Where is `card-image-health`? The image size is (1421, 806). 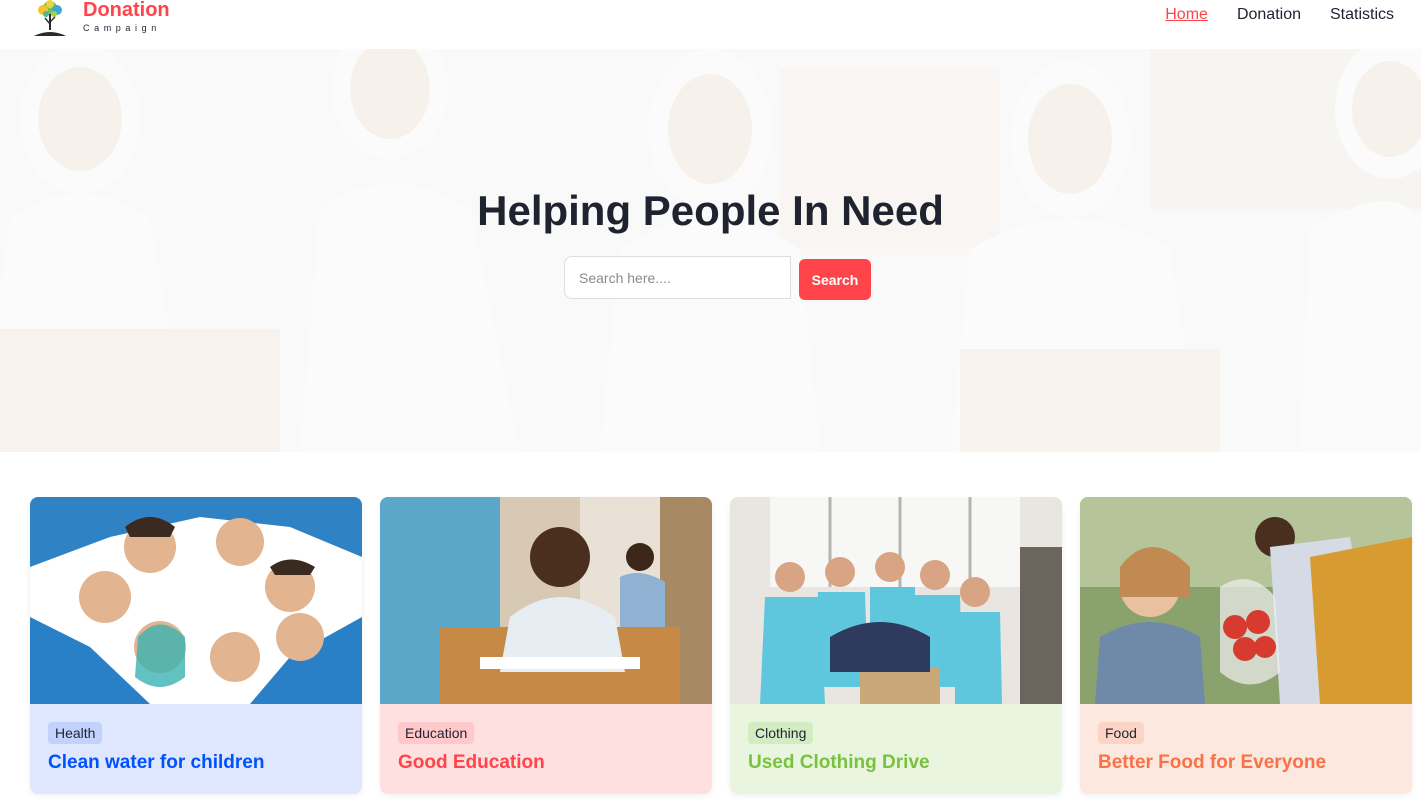
card-image-health is located at coordinates (196, 600).